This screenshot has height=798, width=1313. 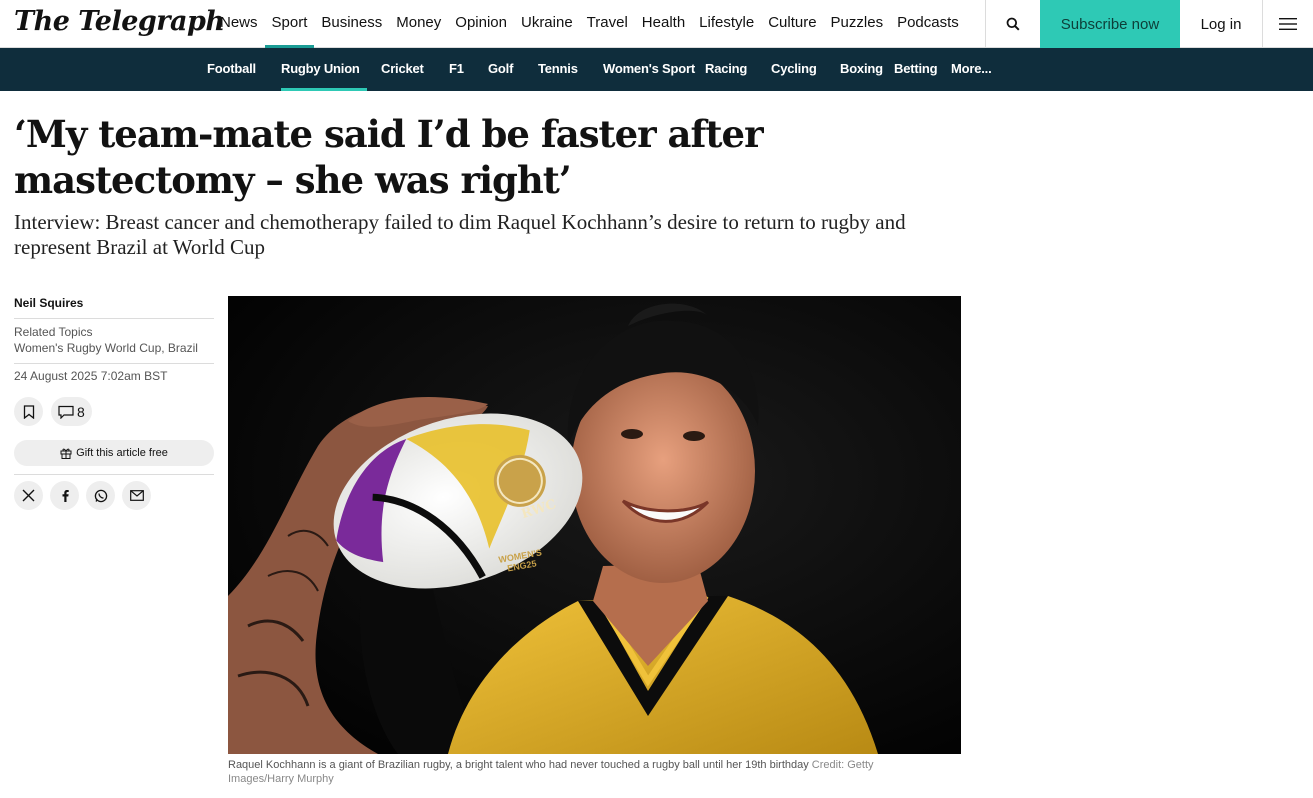 I want to click on whatsapp-icon, so click(x=100, y=495).